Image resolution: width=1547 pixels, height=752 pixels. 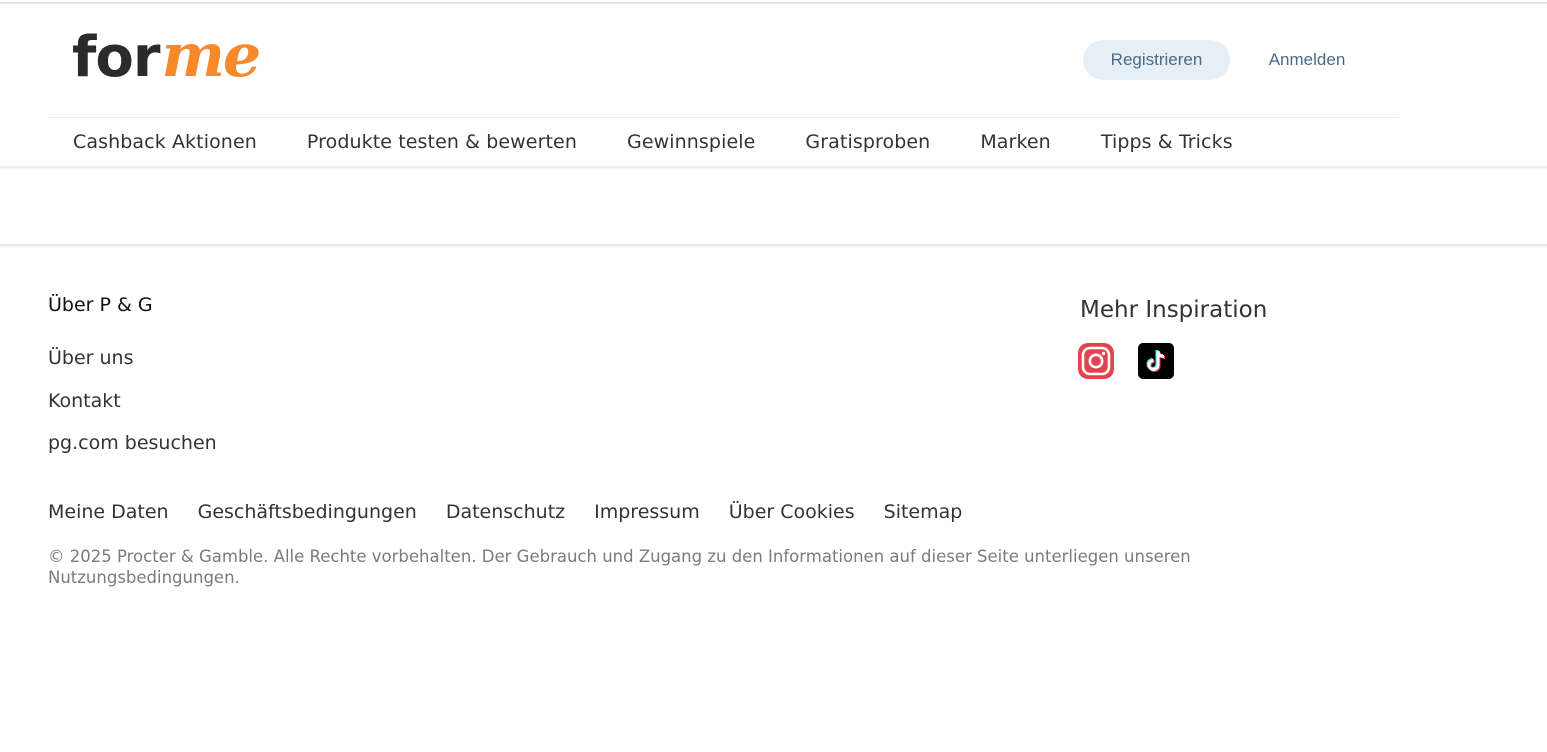 I want to click on forme-logo: for me, so click(x=166, y=56).